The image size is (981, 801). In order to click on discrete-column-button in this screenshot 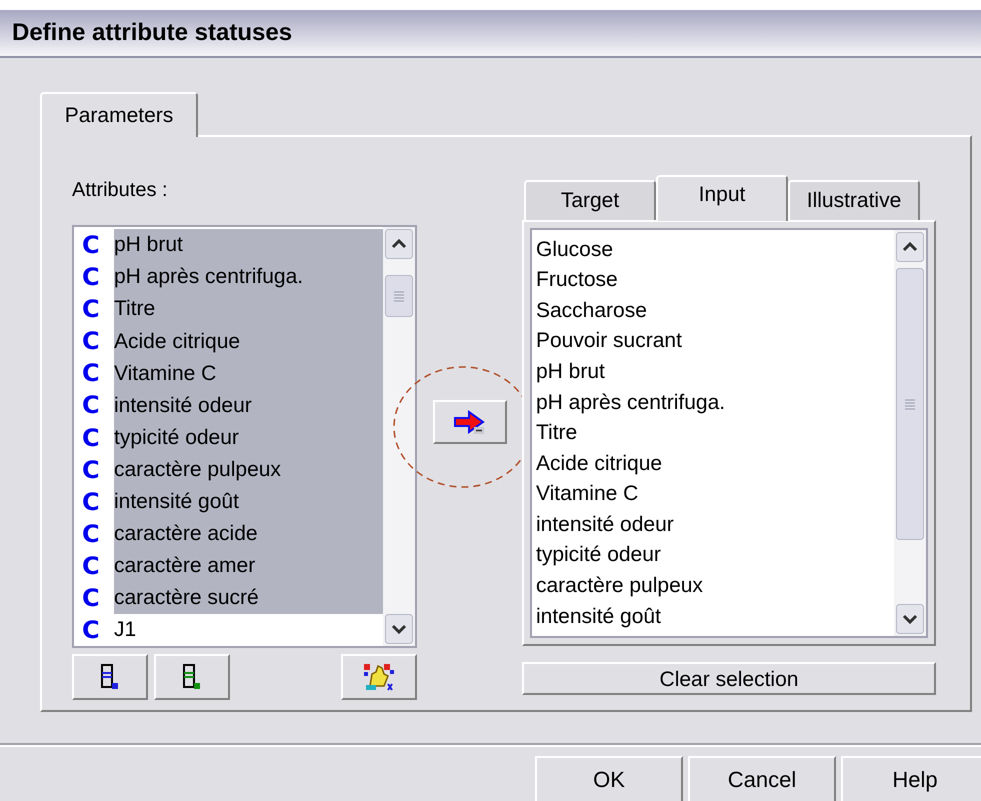, I will do `click(192, 677)`.